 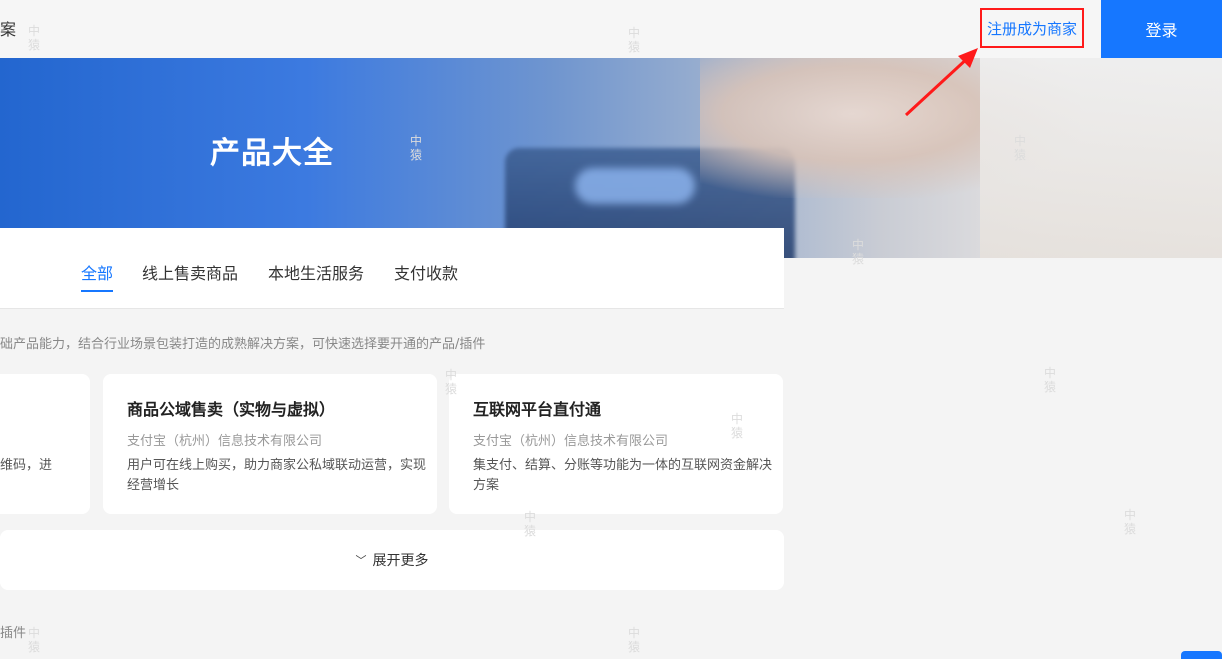 I want to click on page-title: 产品大全, so click(x=272, y=153).